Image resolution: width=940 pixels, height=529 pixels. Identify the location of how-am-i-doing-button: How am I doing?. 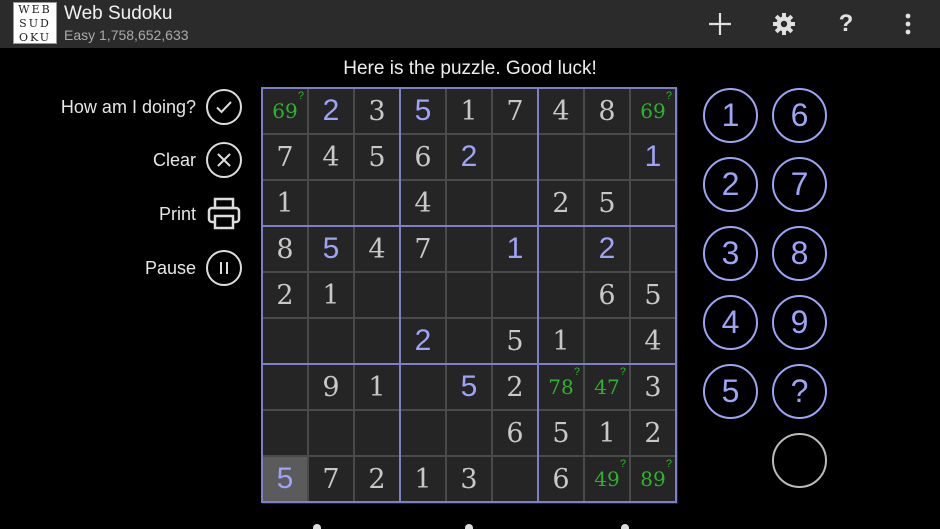
(151, 107).